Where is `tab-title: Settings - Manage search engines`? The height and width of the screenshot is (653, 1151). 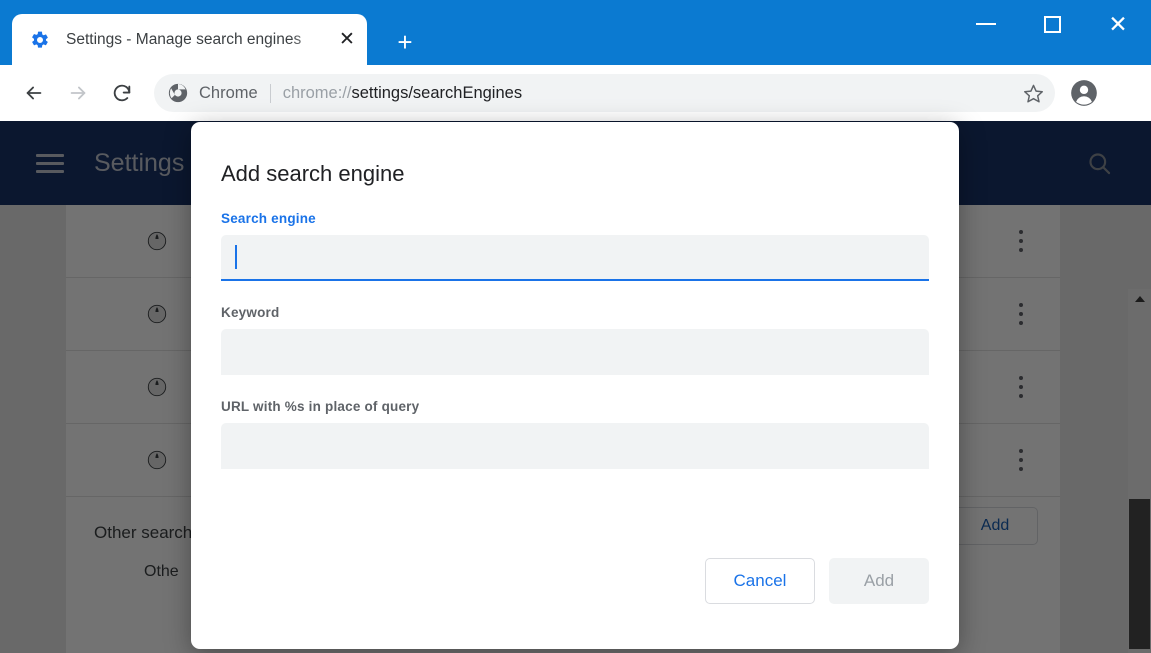
tab-title: Settings - Manage search engines is located at coordinates (184, 39).